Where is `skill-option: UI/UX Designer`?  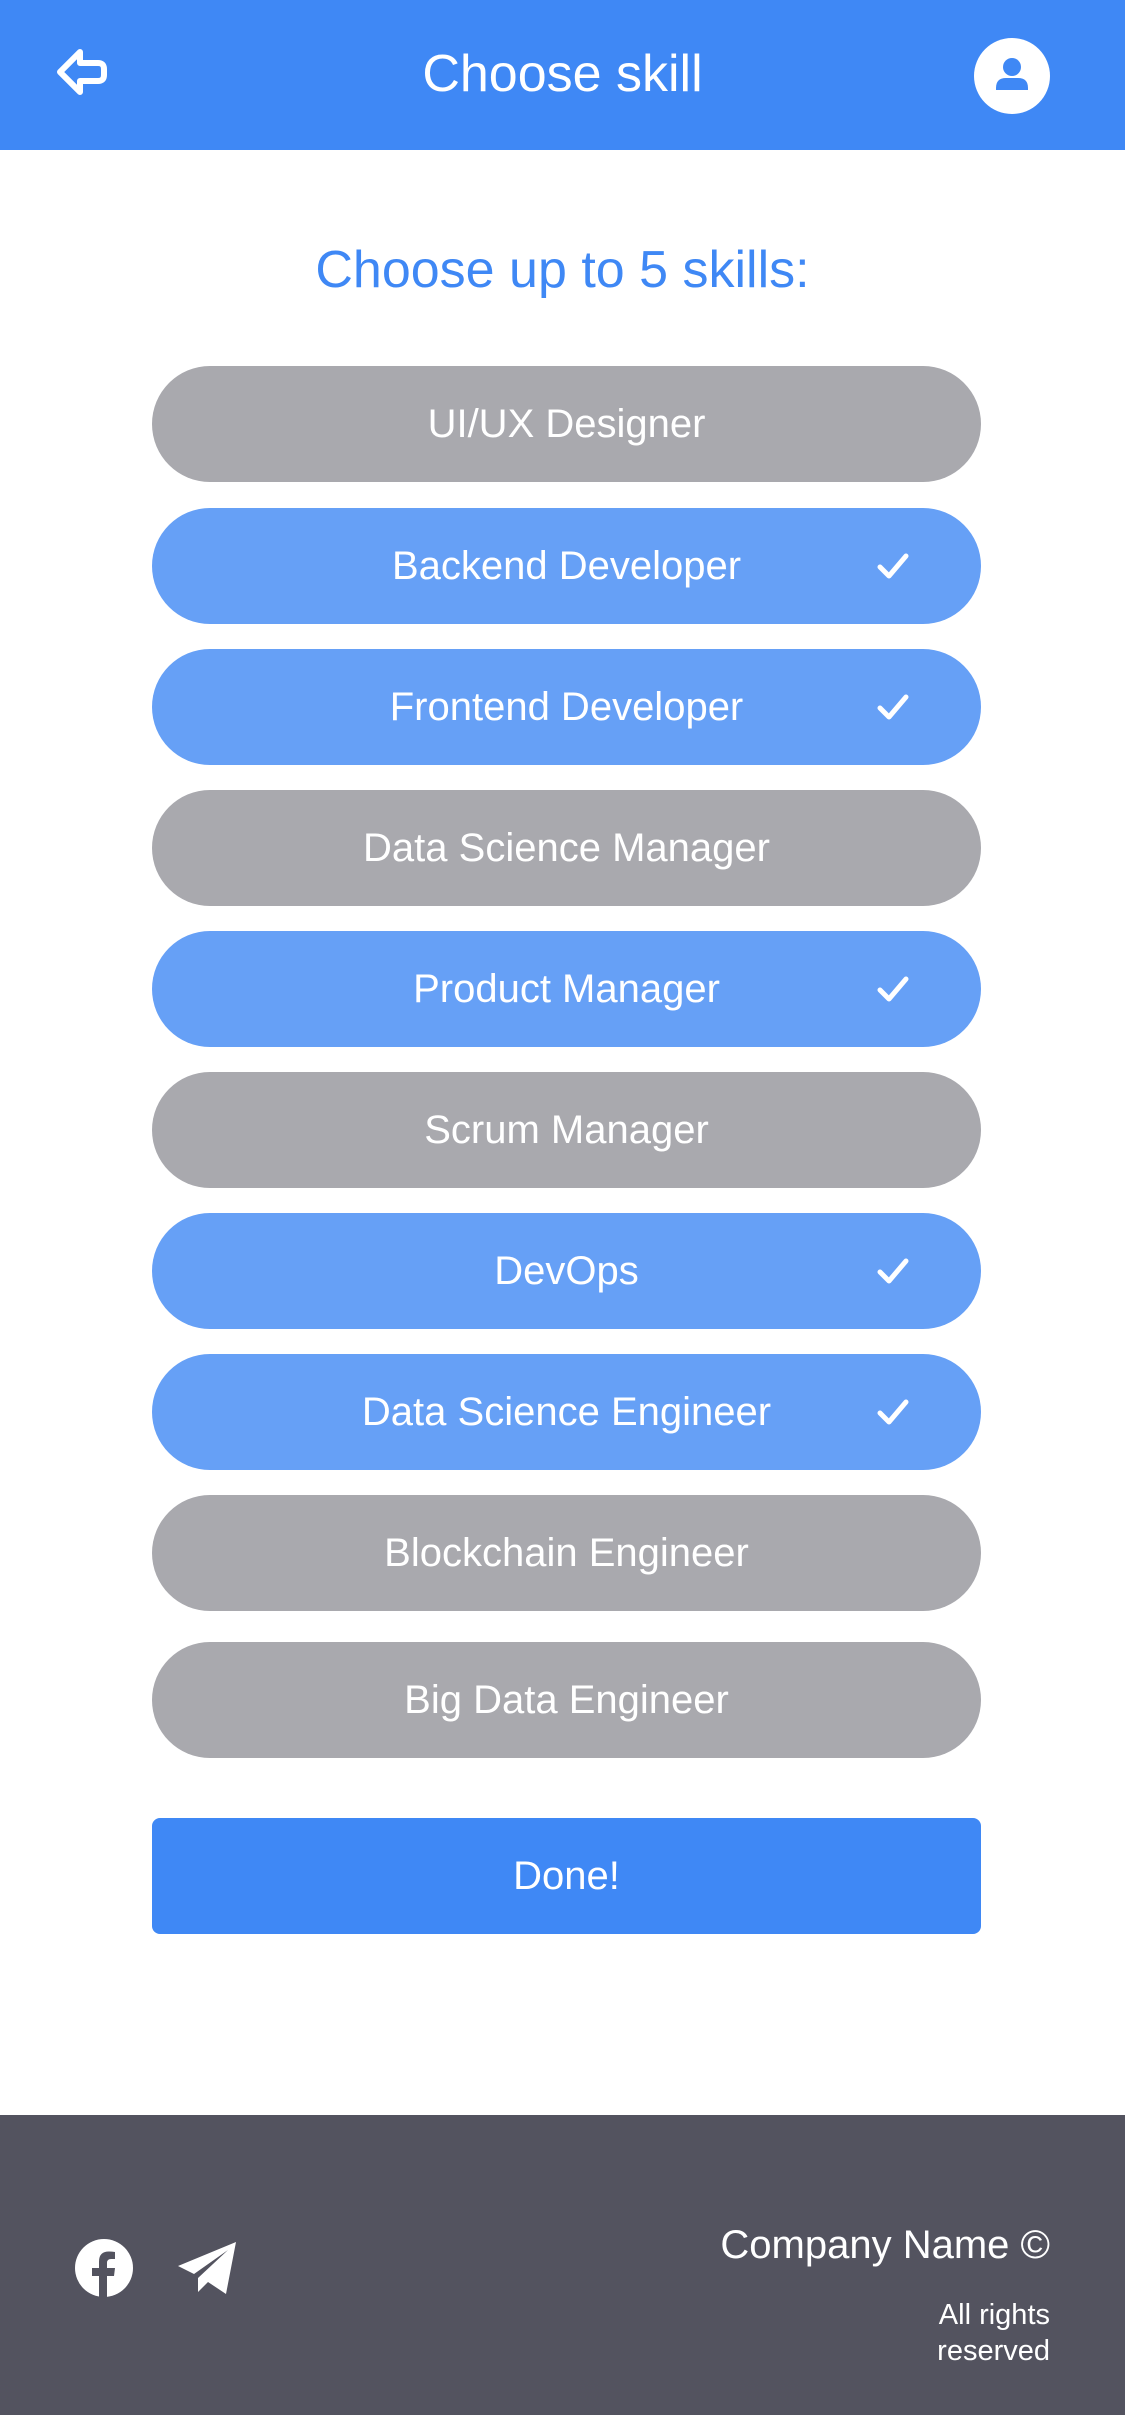 skill-option: UI/UX Designer is located at coordinates (566, 424).